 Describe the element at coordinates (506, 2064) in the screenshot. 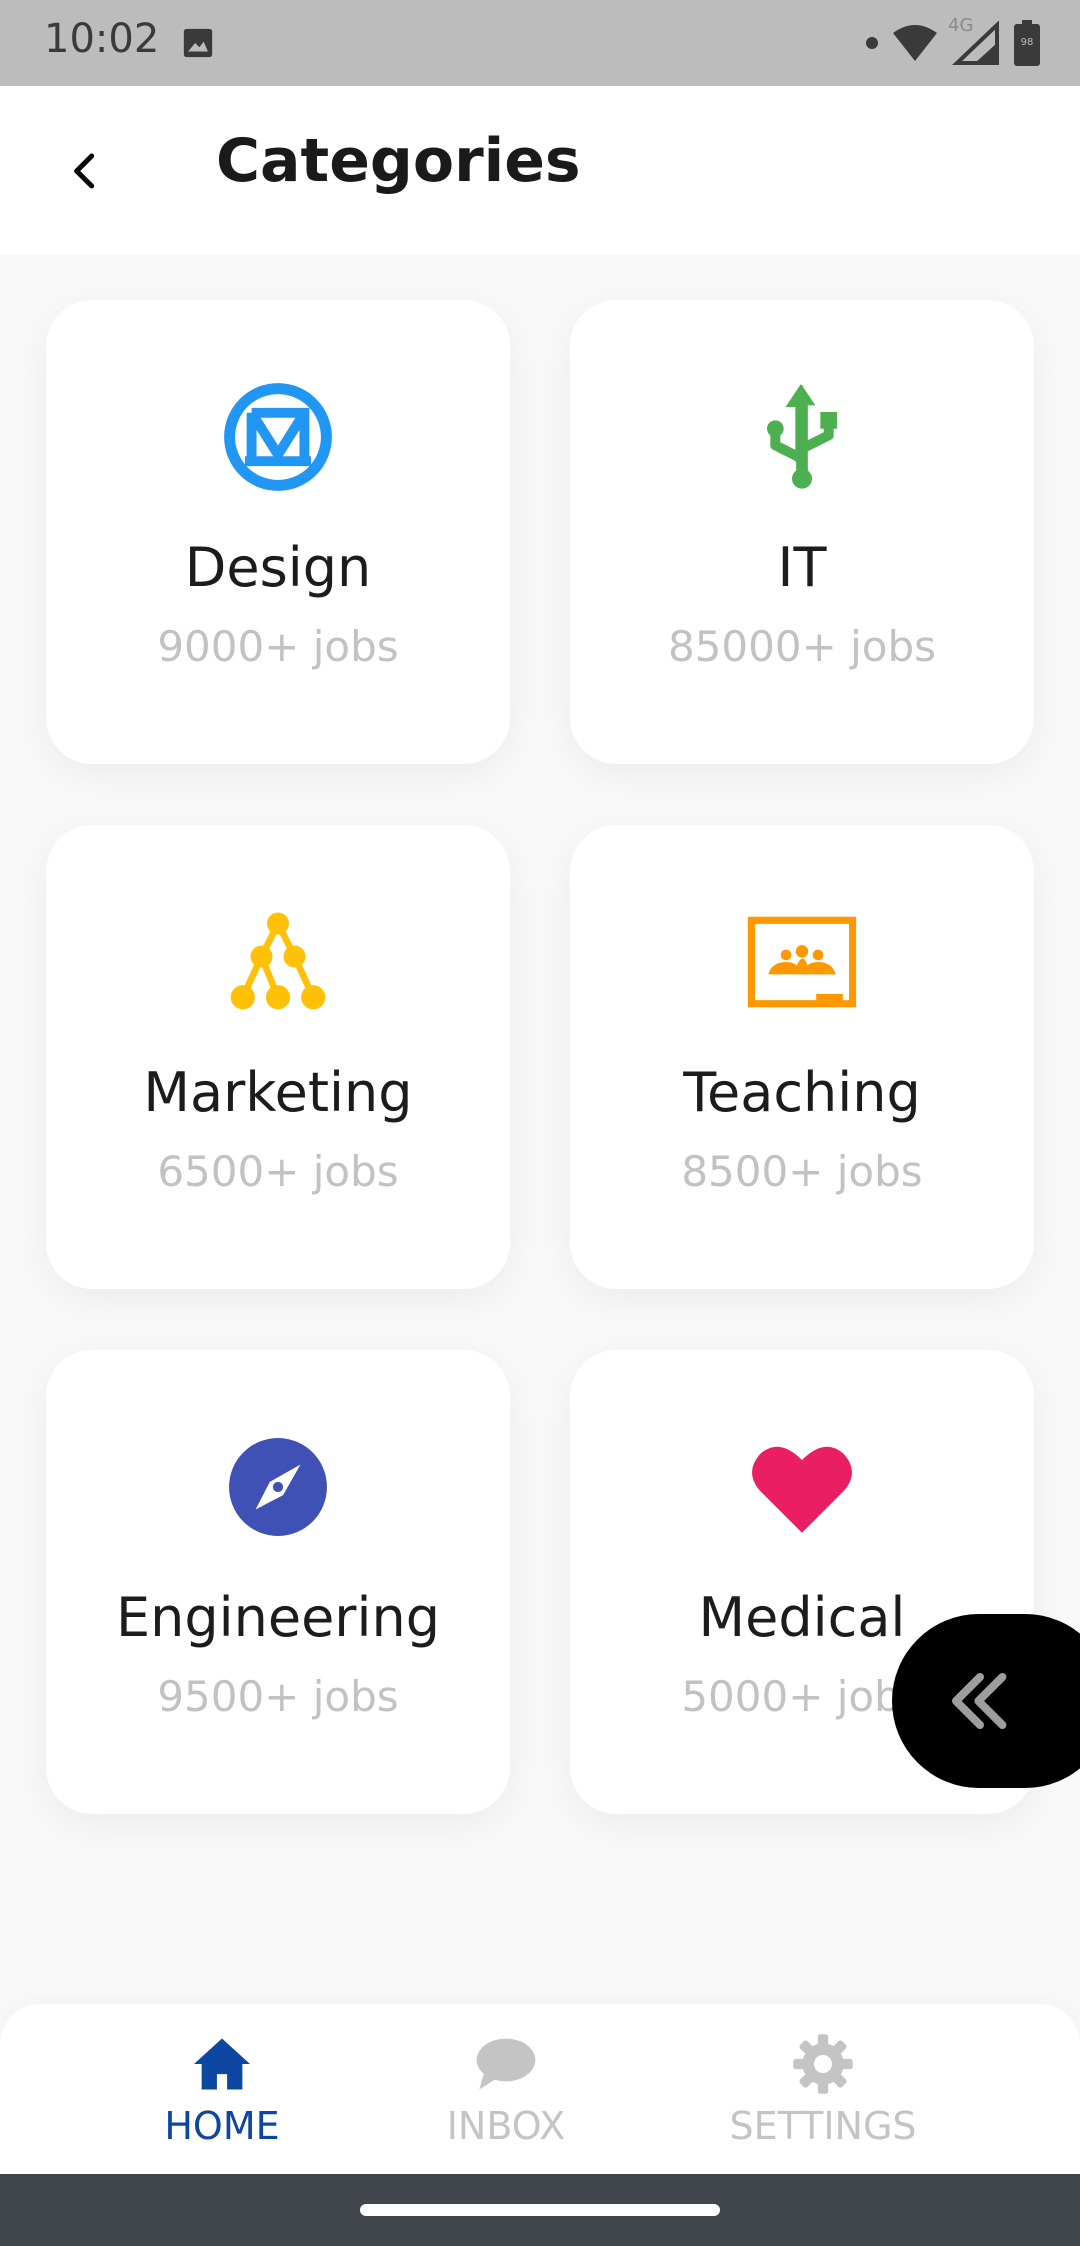

I see `chat-bubble-icon` at that location.